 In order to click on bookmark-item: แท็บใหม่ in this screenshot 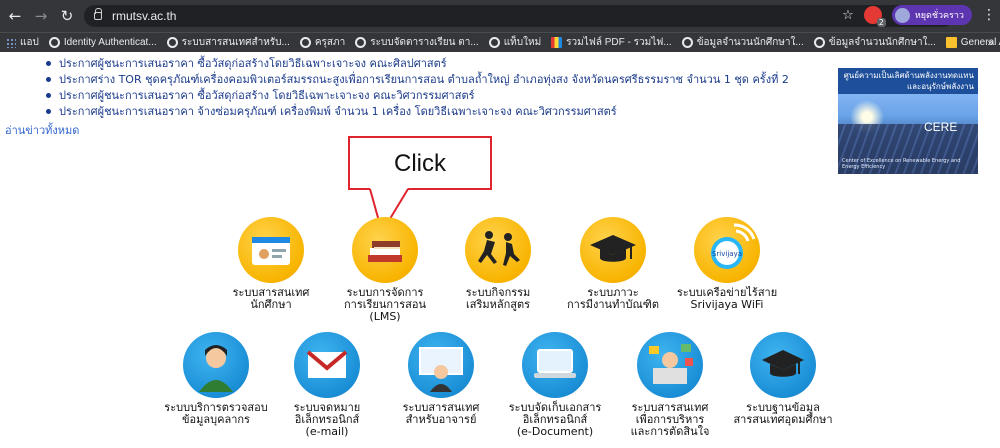, I will do `click(515, 42)`.